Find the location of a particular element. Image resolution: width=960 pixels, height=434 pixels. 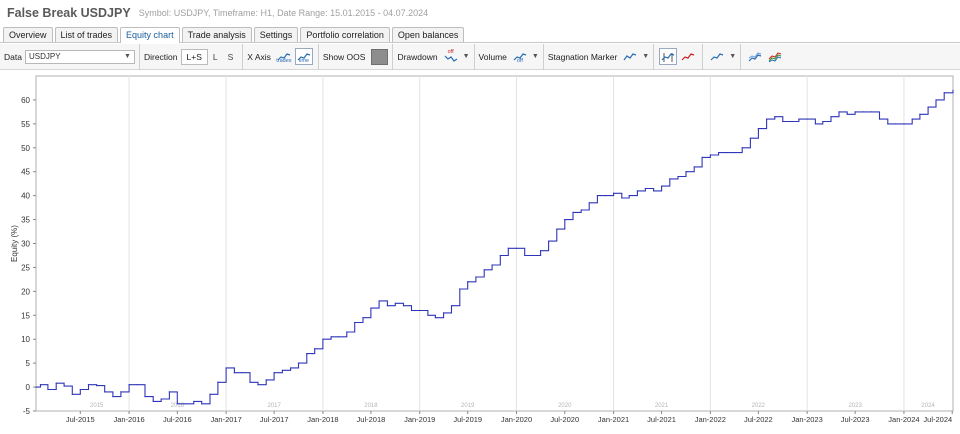

show-oos-toggle is located at coordinates (380, 56).